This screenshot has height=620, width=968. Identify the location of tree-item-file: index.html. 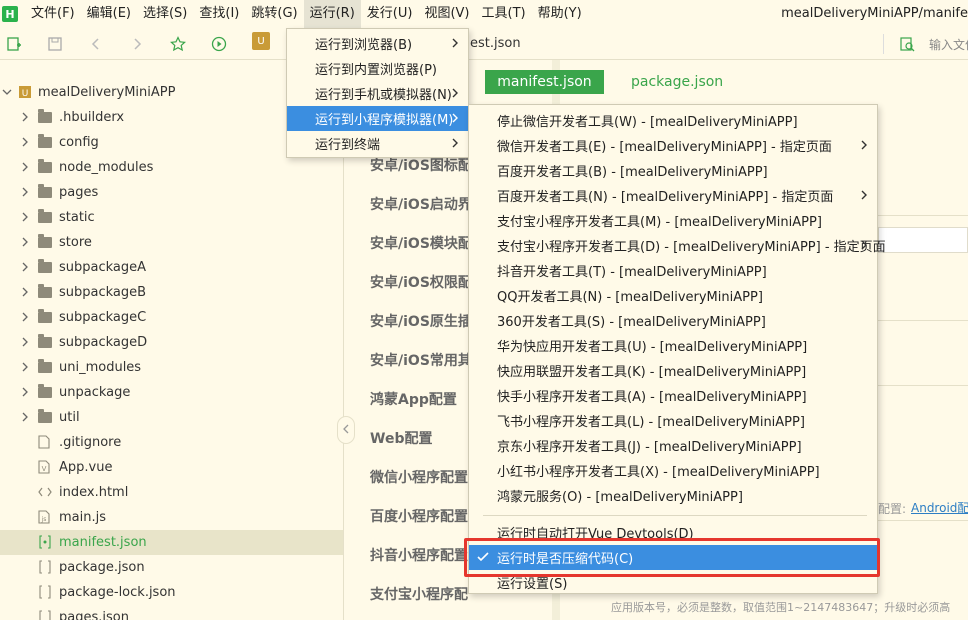
(171, 492).